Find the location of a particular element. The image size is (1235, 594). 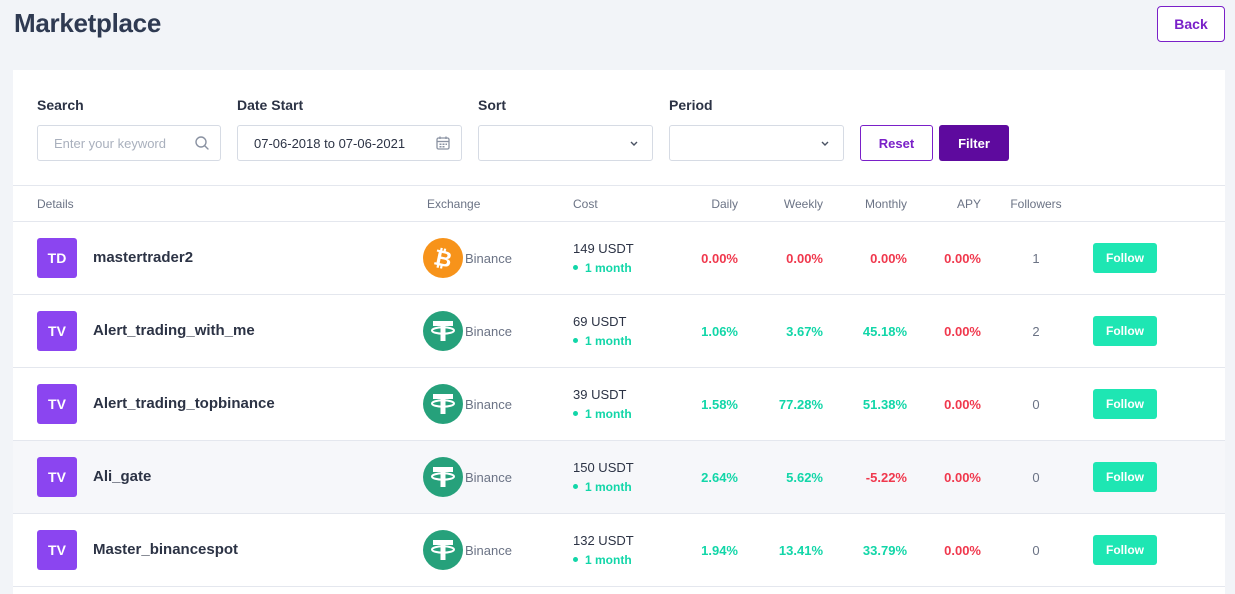

date-start-label: Date Start is located at coordinates (270, 105).